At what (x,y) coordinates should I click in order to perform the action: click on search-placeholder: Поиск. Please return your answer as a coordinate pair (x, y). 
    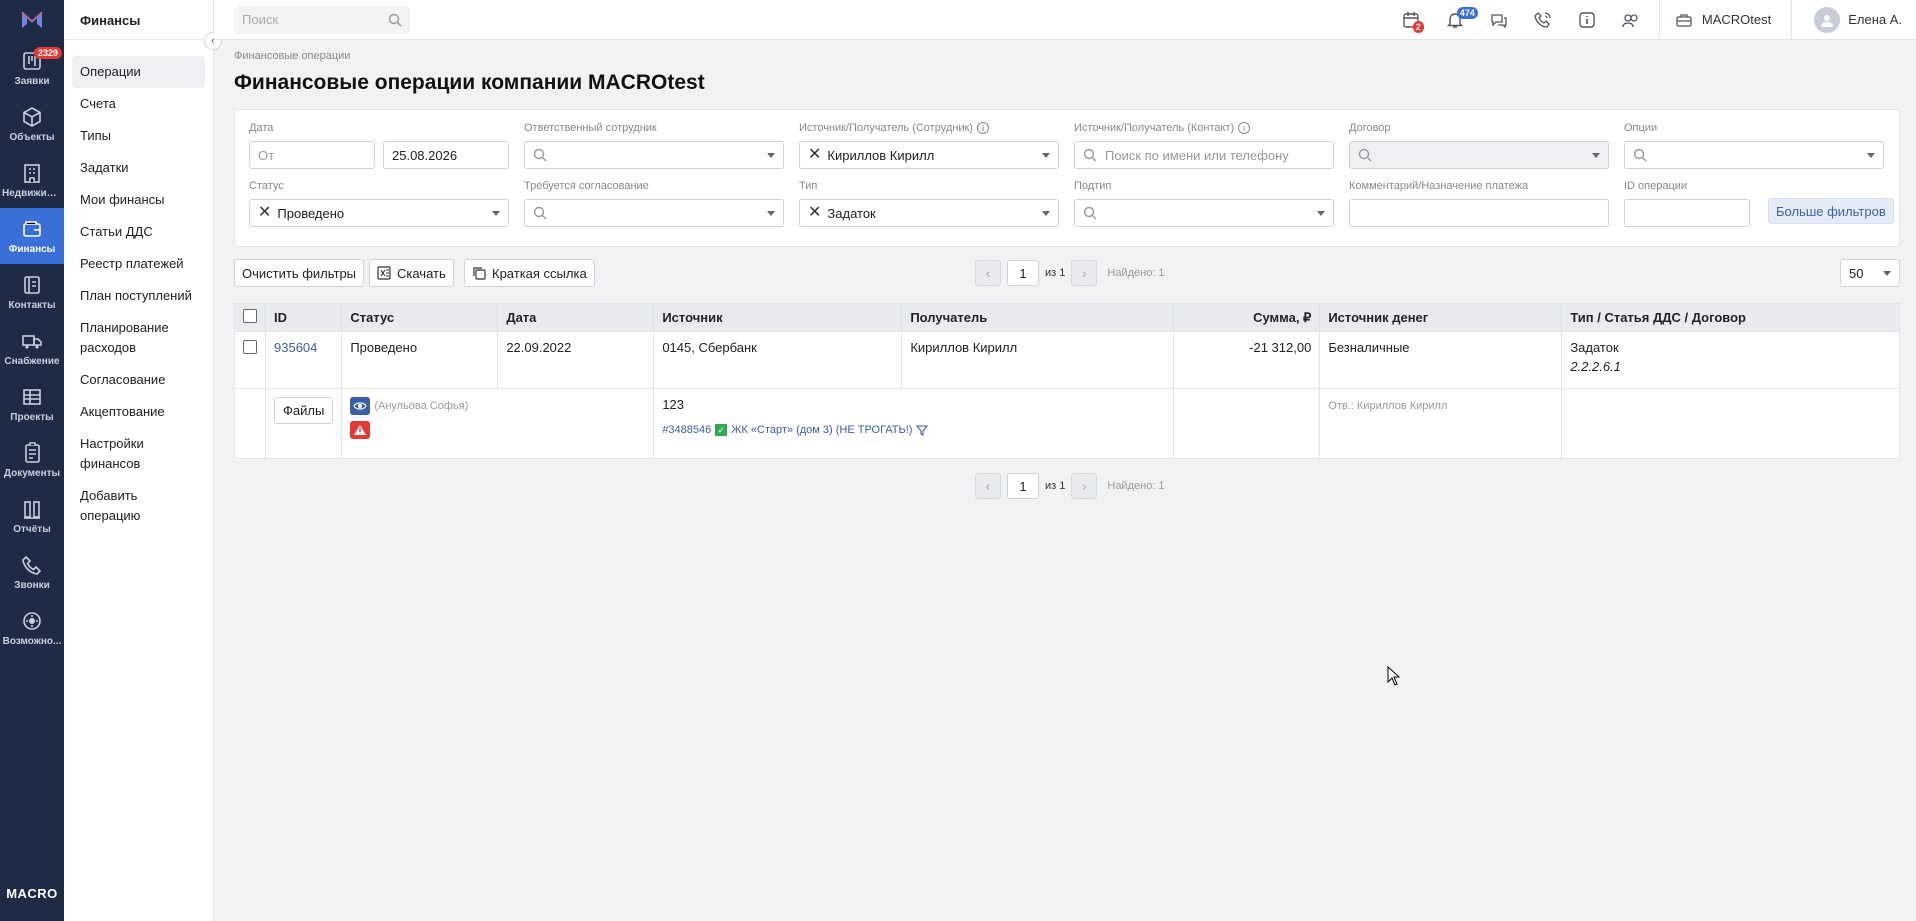
    Looking at the image, I should click on (260, 19).